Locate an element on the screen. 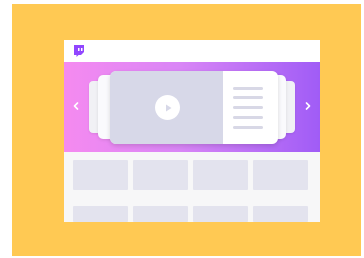  twitch-logo-icon is located at coordinates (79, 51).